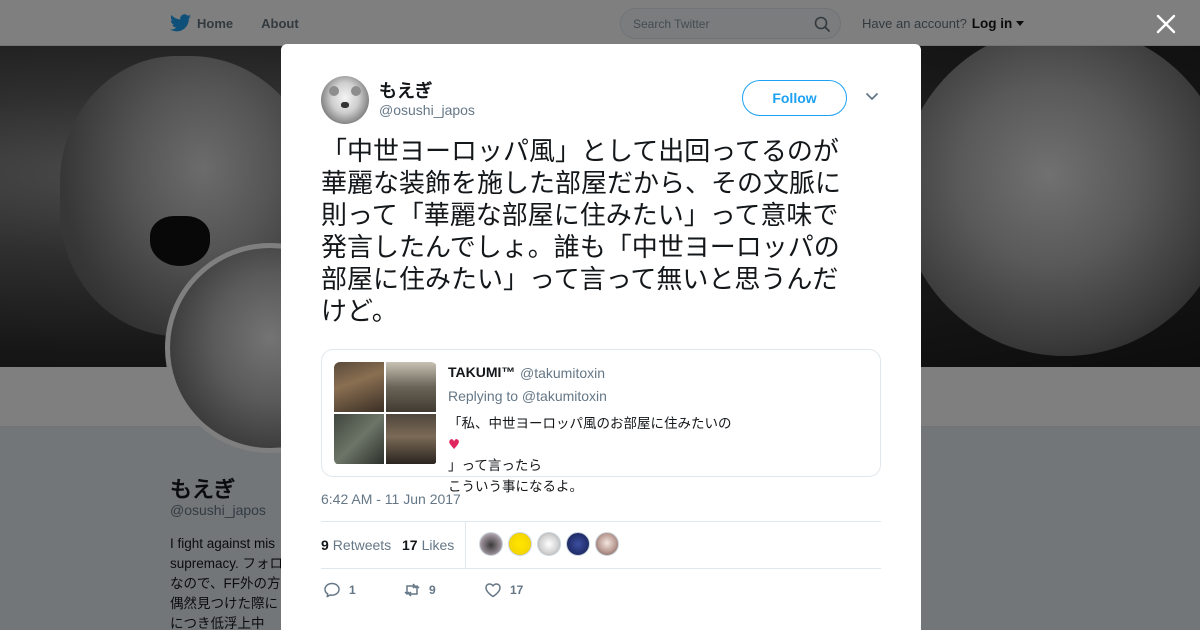 This screenshot has width=1200, height=630. I want to click on retweets-count: 9, so click(325, 545).